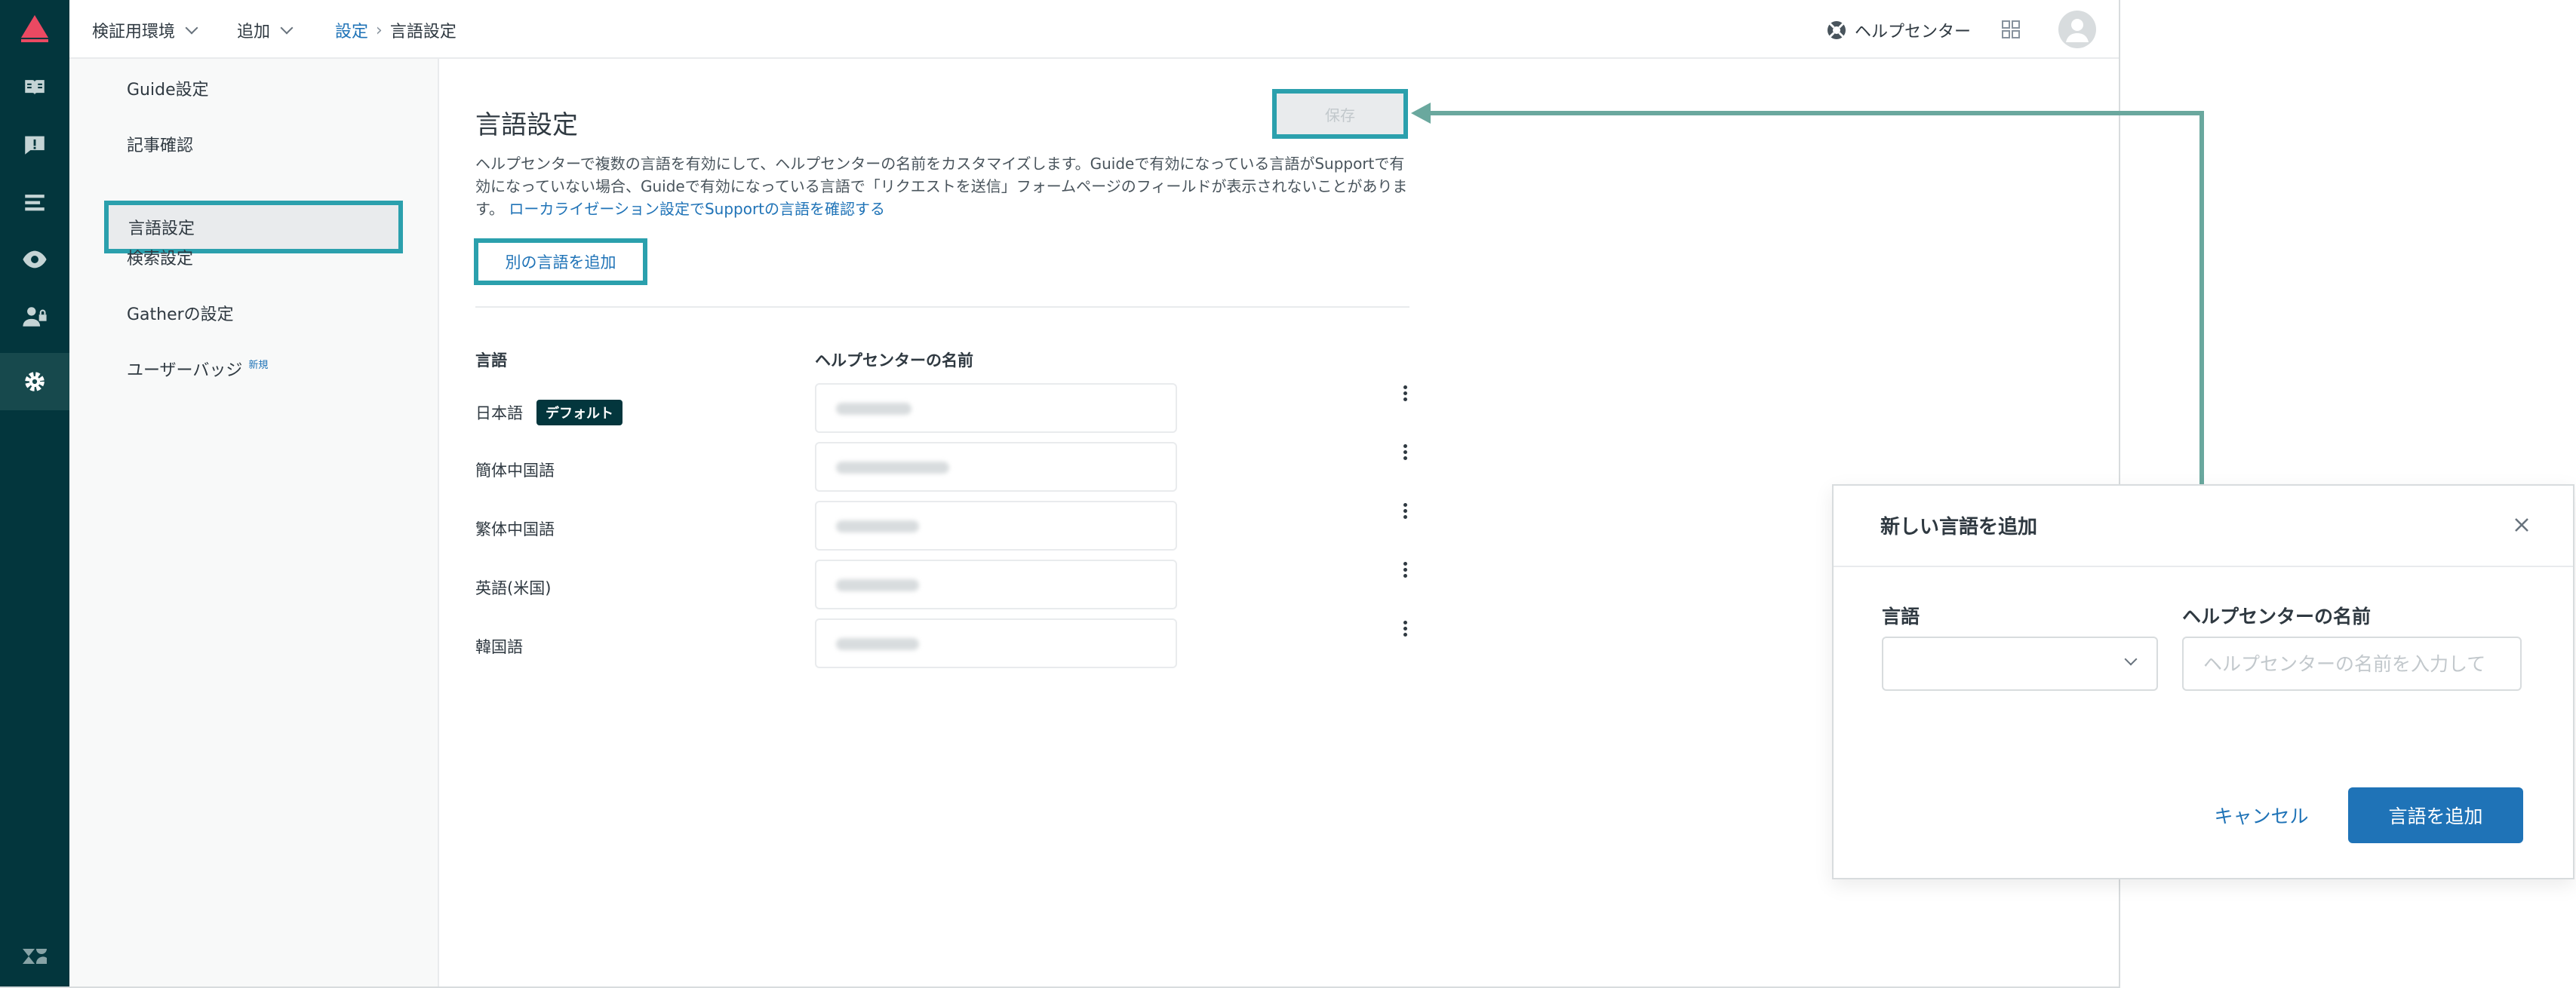 Image resolution: width=2576 pixels, height=988 pixels. I want to click on page-title: 言語設定, so click(526, 125).